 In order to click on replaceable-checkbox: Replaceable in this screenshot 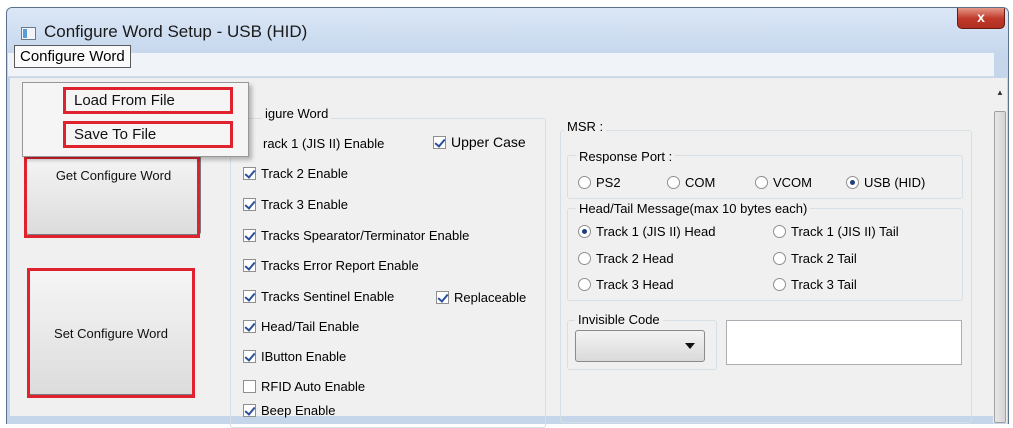, I will do `click(481, 297)`.